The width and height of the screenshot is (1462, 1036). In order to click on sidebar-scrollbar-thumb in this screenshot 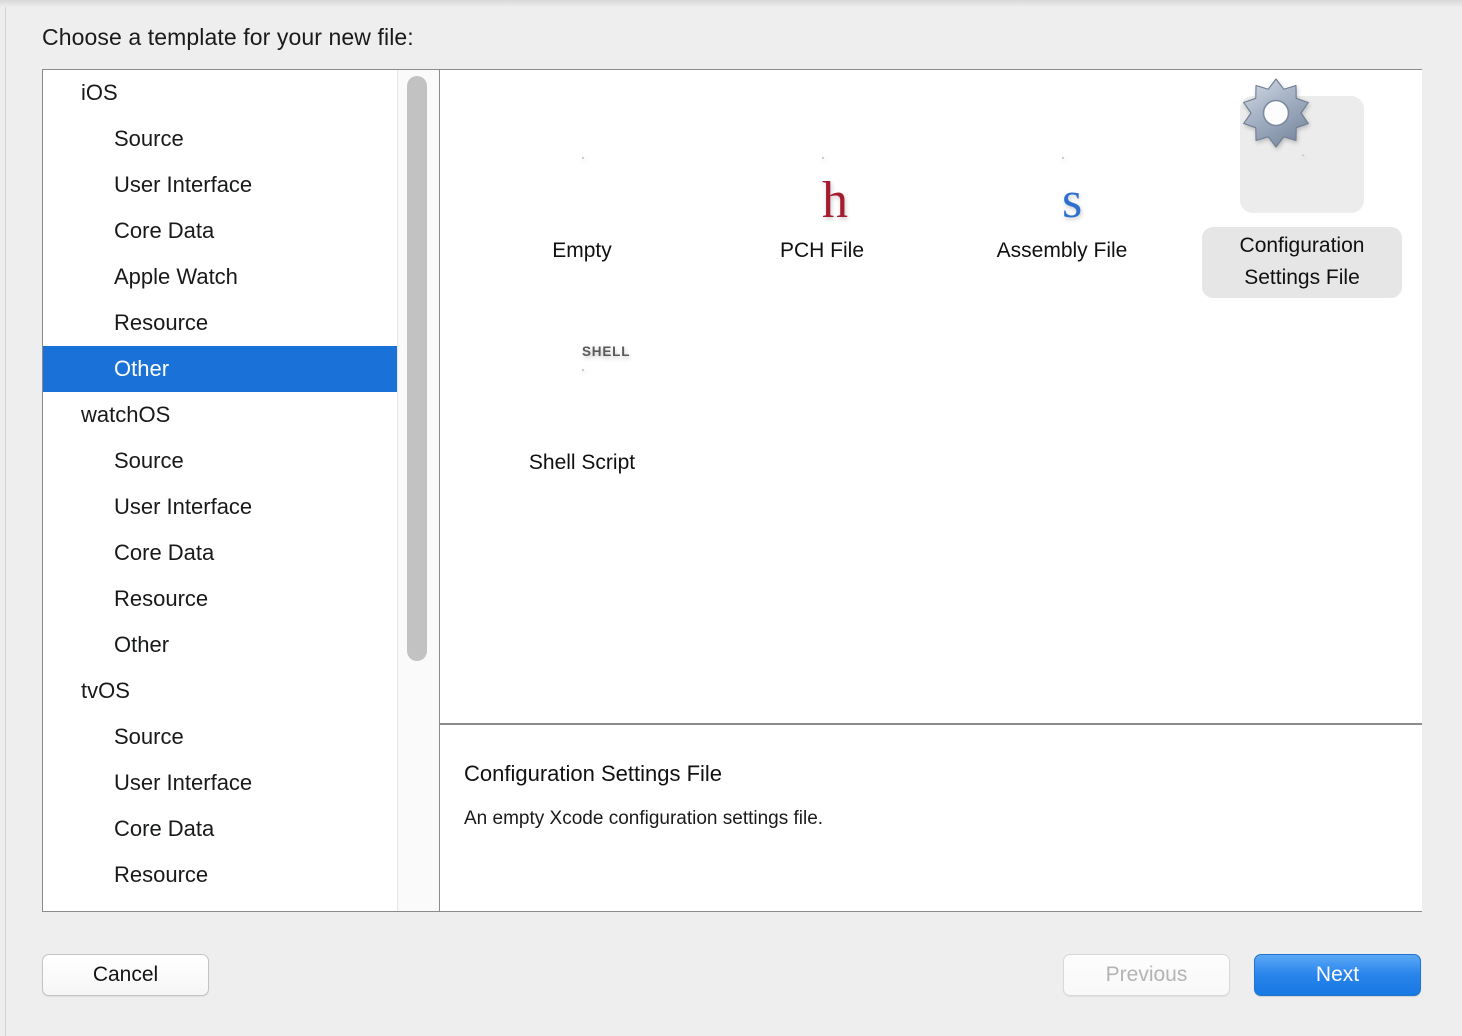, I will do `click(417, 368)`.